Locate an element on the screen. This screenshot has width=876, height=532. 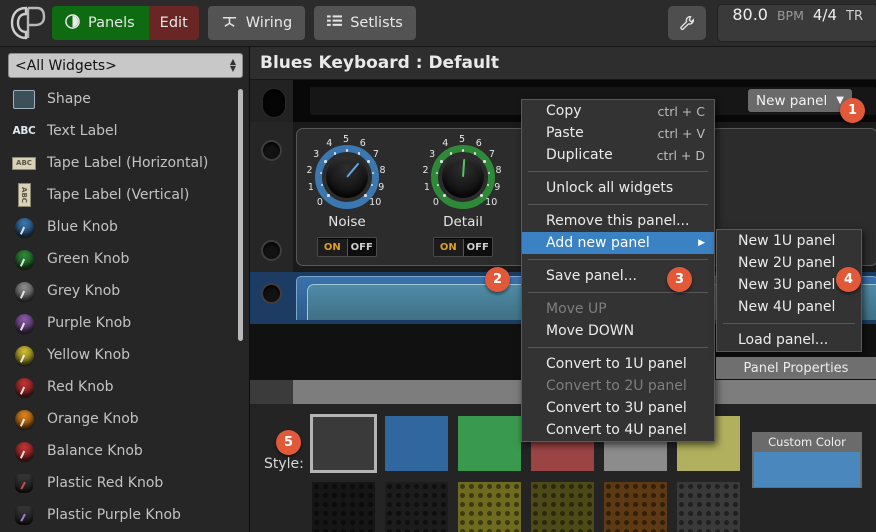
panel-properties-tab: Panel Properties is located at coordinates (796, 368).